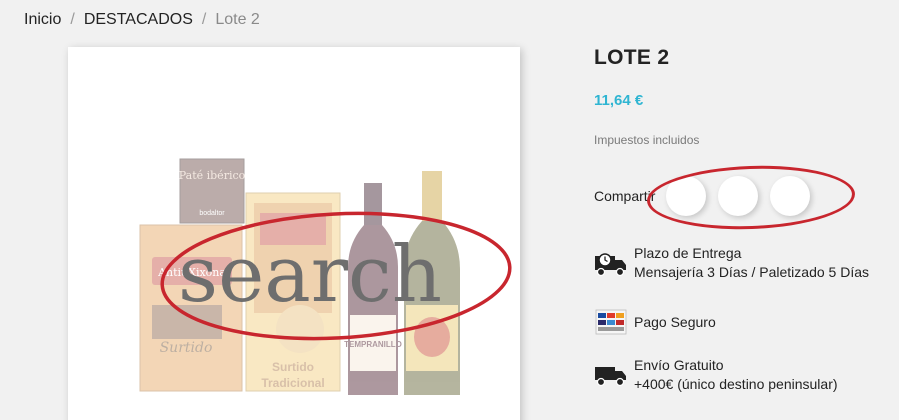 The width and height of the screenshot is (899, 420). What do you see at coordinates (237, 19) in the screenshot?
I see `breadcrumb-current: Lote 2` at bounding box center [237, 19].